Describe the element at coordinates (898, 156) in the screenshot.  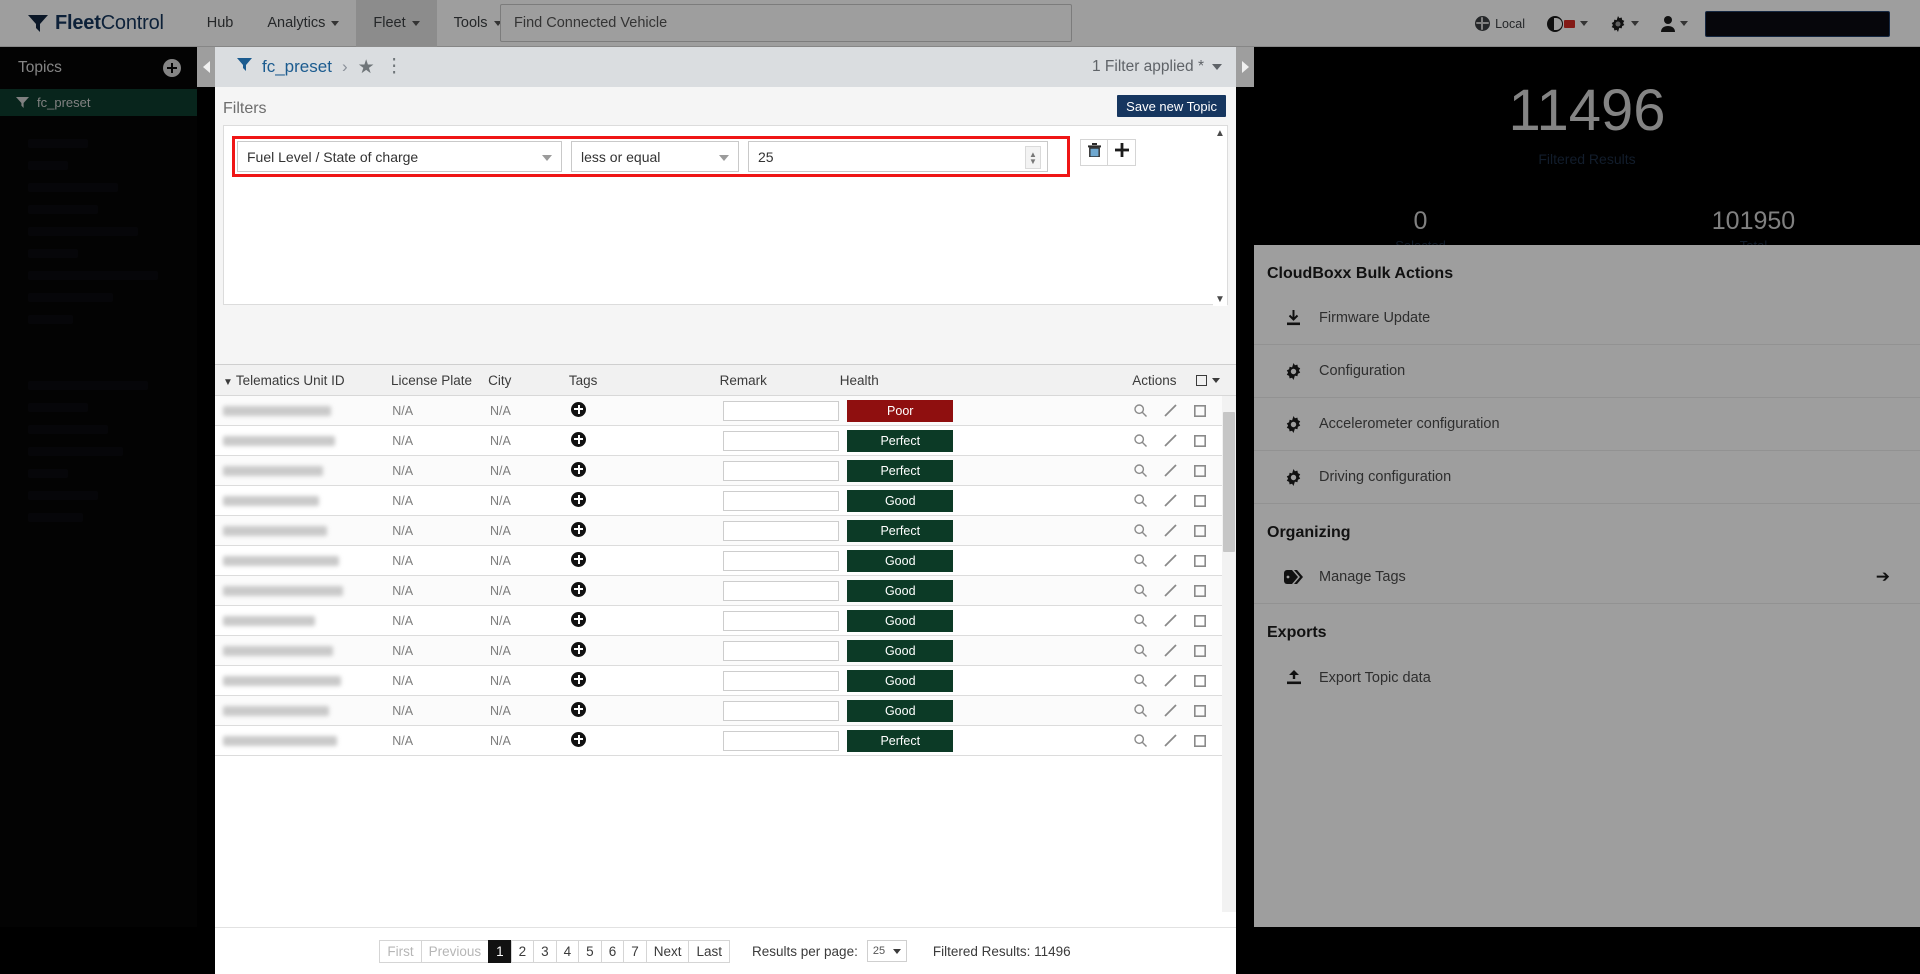
I see `filter-value-input: 25 ▲ ▼` at that location.